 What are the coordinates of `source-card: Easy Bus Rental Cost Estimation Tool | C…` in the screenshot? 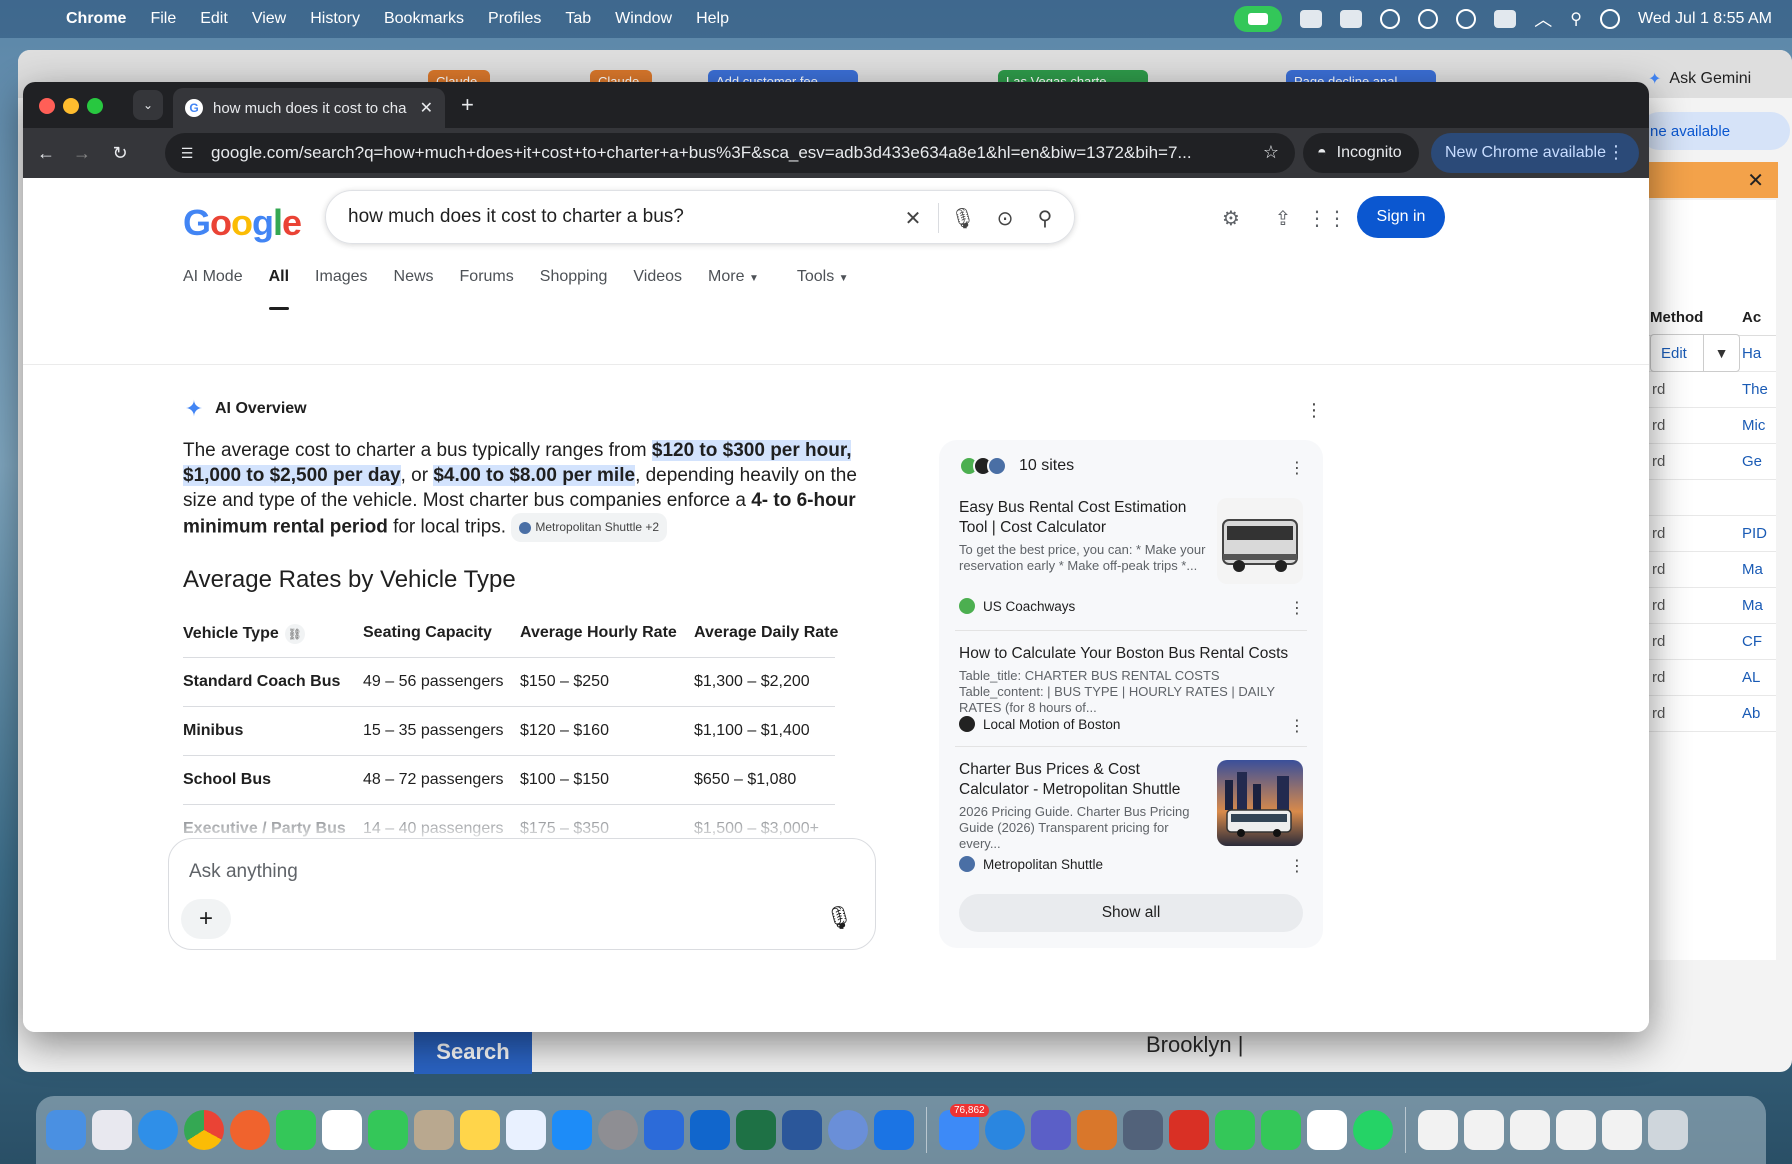 It's located at (1132, 557).